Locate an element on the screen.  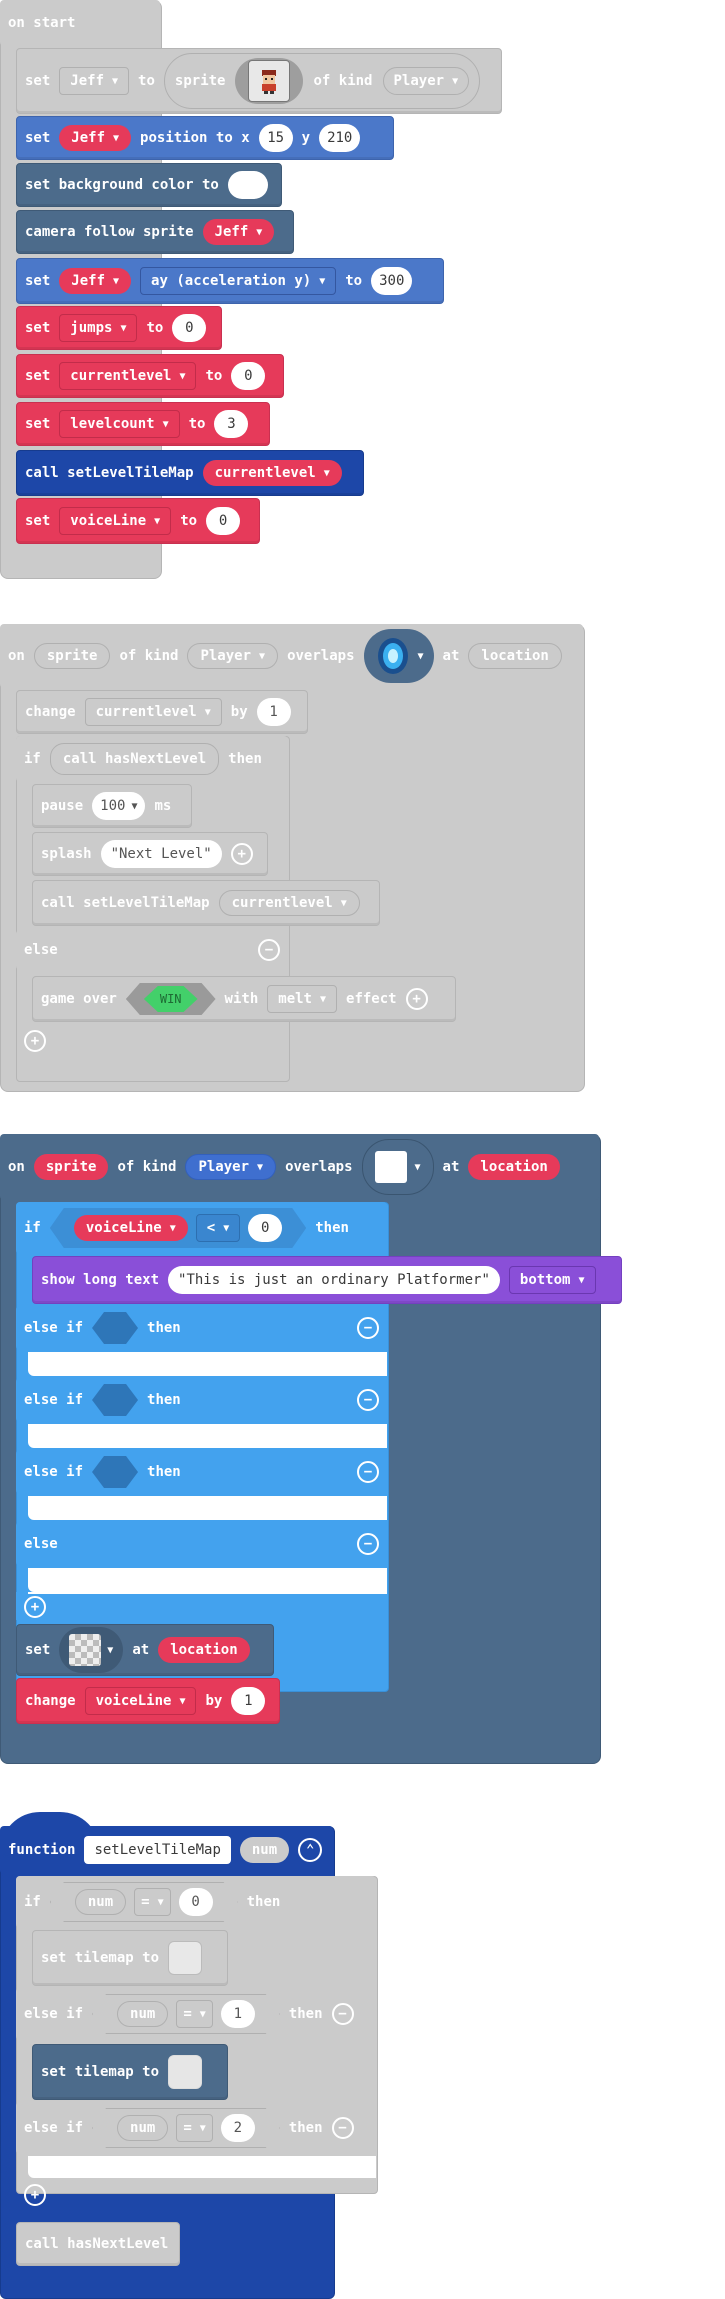
set-jumps-block: set jumps ▼ to 0 is located at coordinates (119, 328).